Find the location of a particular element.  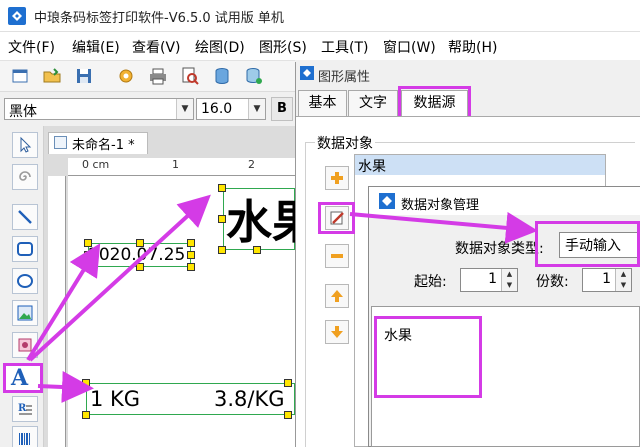

rounded-rect-icon is located at coordinates (25, 249).